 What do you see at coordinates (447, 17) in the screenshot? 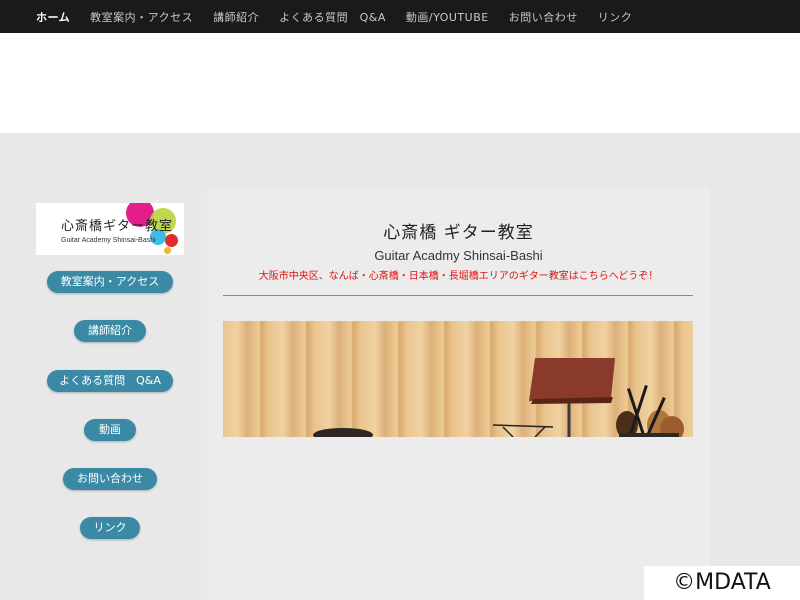
I see `nav-video: 動画/YOUTUBE` at bounding box center [447, 17].